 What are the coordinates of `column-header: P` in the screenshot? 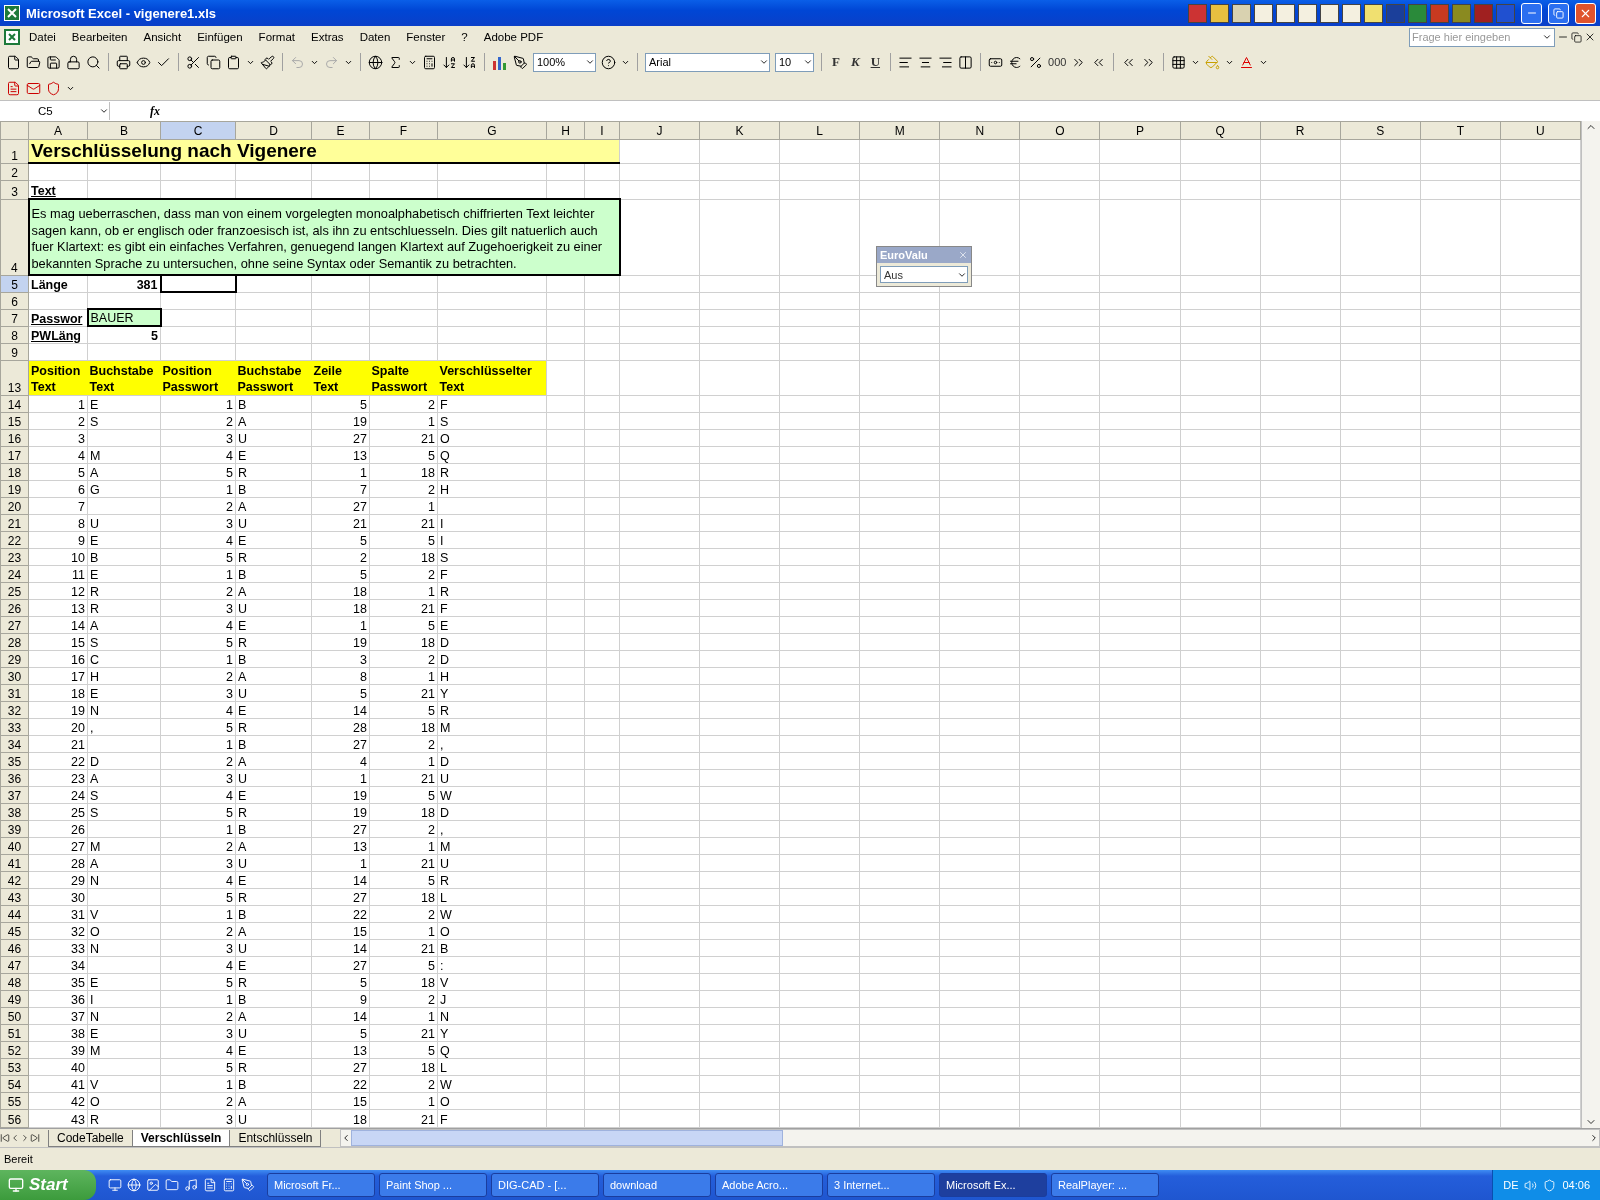 It's located at (1140, 130).